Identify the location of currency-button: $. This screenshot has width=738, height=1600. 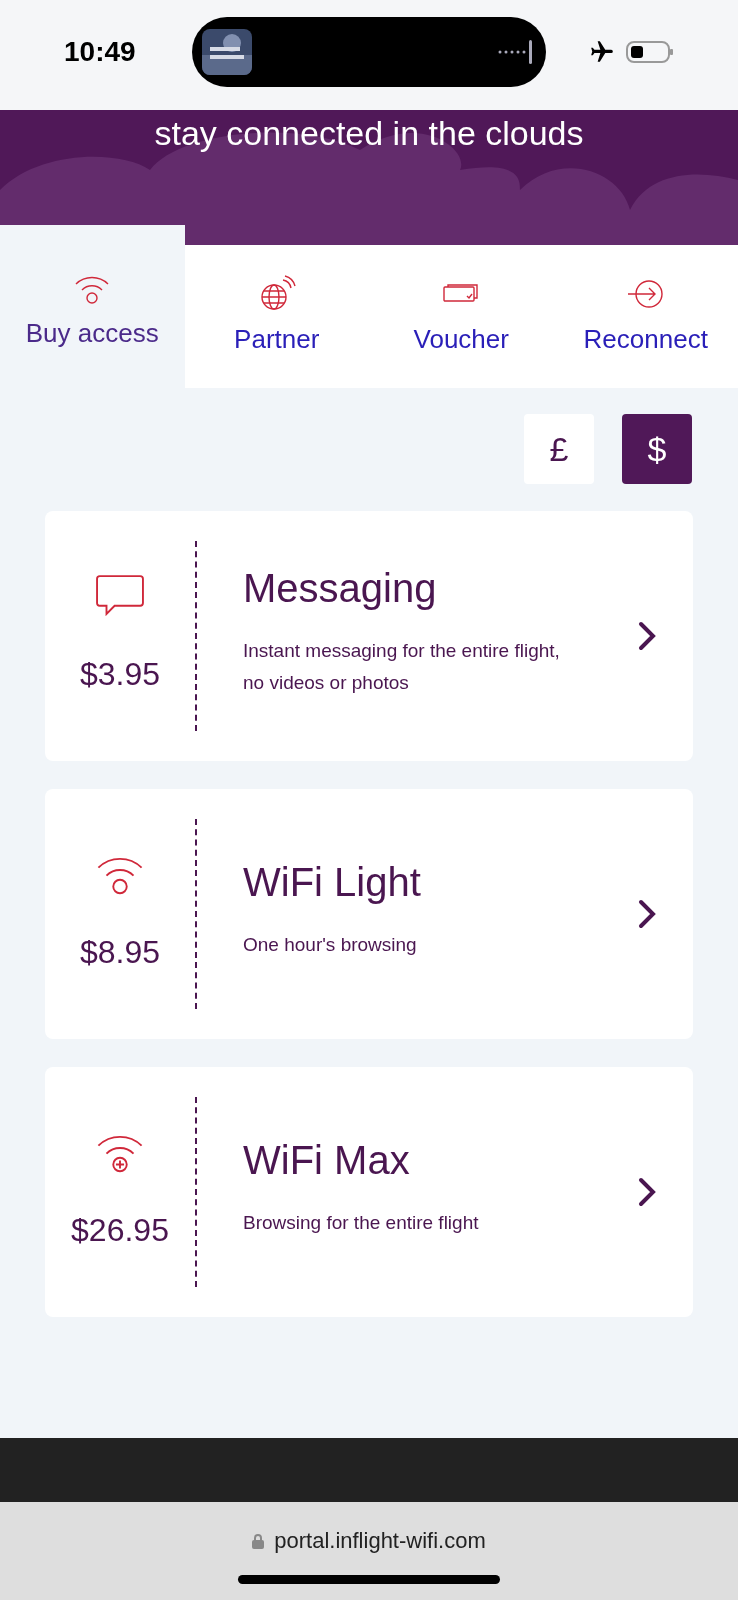
(657, 449).